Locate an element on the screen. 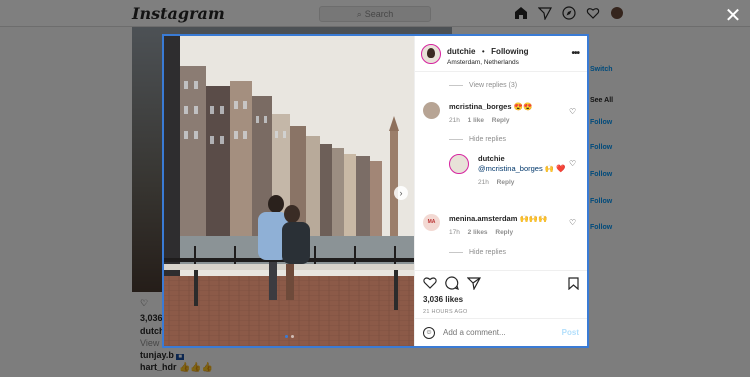 The image size is (750, 377). carousel-dots is located at coordinates (289, 336).